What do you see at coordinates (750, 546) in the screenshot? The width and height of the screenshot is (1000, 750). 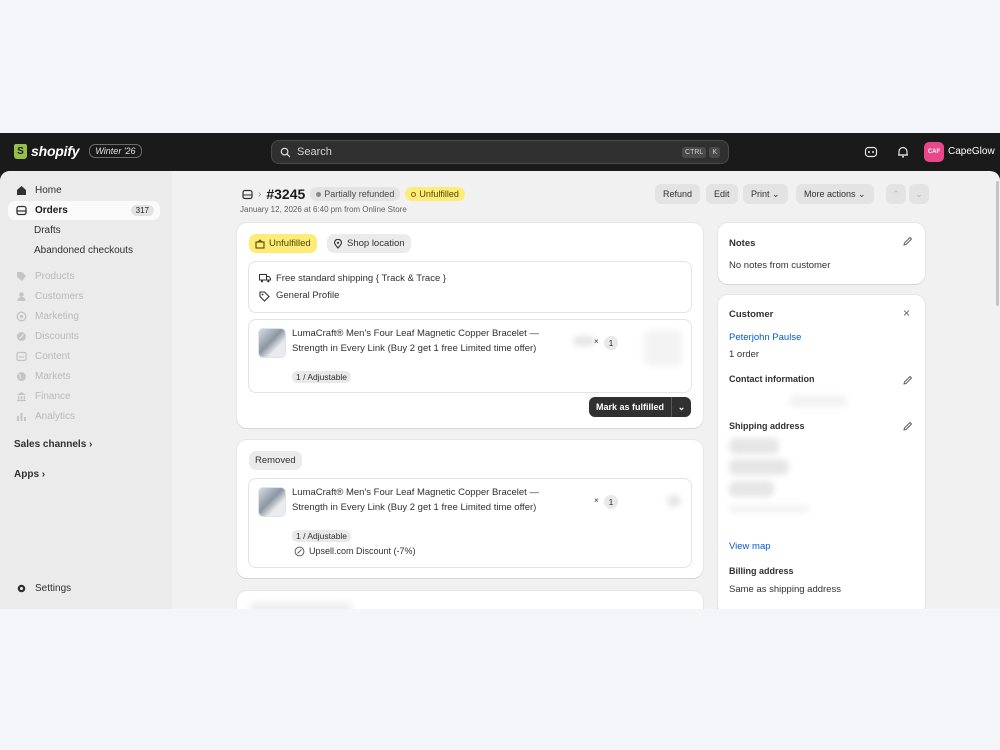 I see `view-map-link: View map` at bounding box center [750, 546].